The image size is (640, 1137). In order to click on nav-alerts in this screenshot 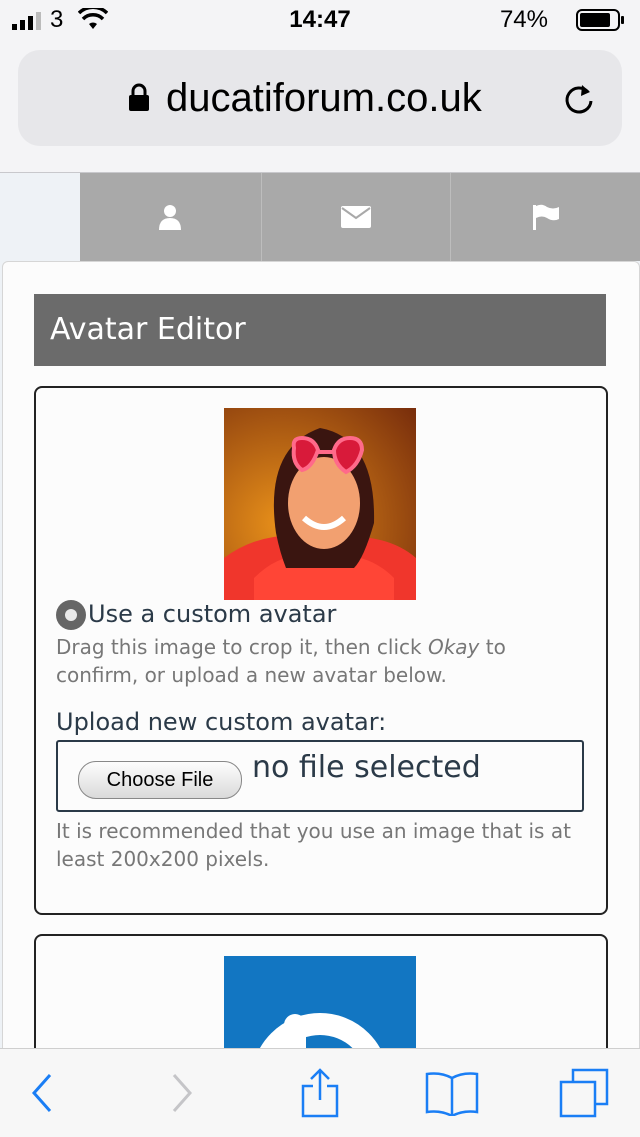, I will do `click(545, 217)`.